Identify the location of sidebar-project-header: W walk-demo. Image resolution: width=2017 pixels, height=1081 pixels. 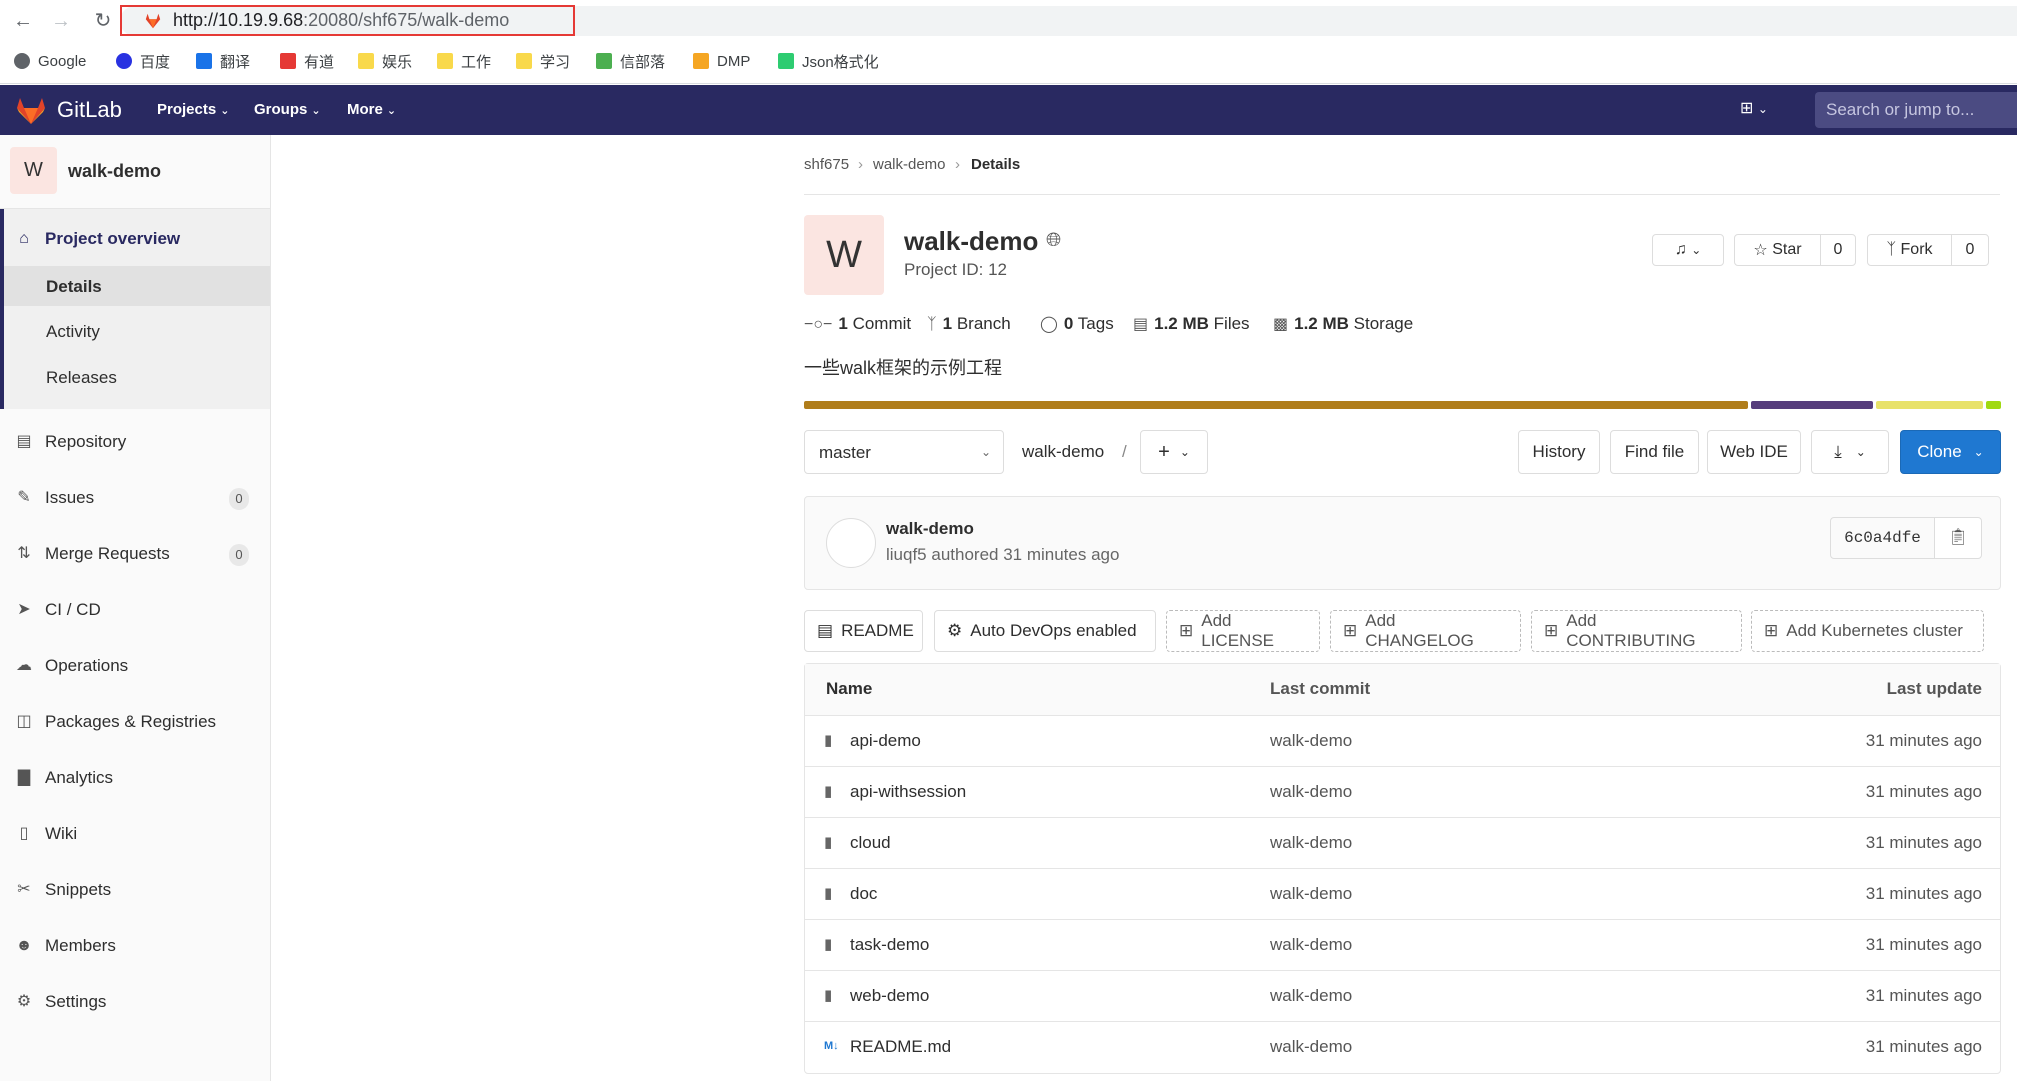
(135, 172).